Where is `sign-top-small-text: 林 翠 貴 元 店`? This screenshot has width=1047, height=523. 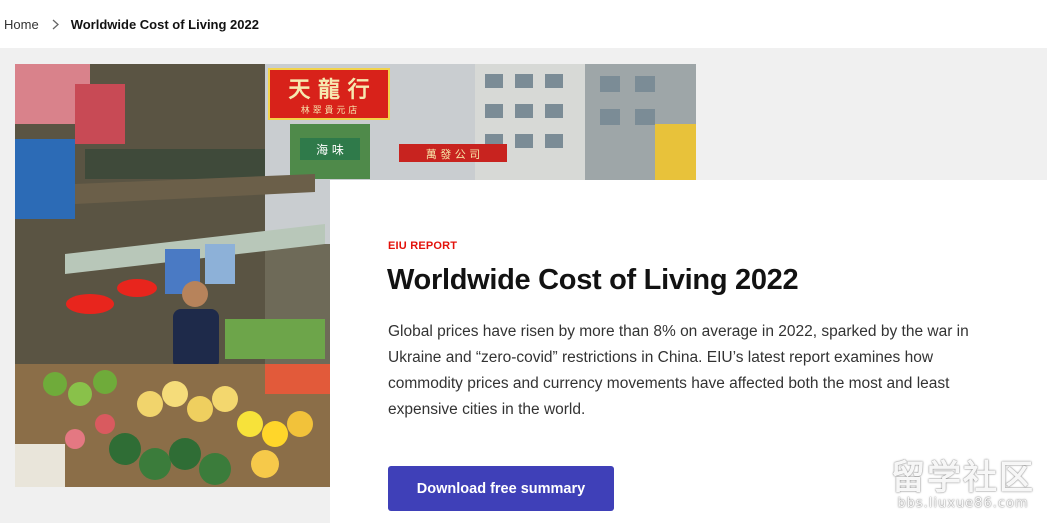
sign-top-small-text: 林 翠 貴 元 店 is located at coordinates (329, 110).